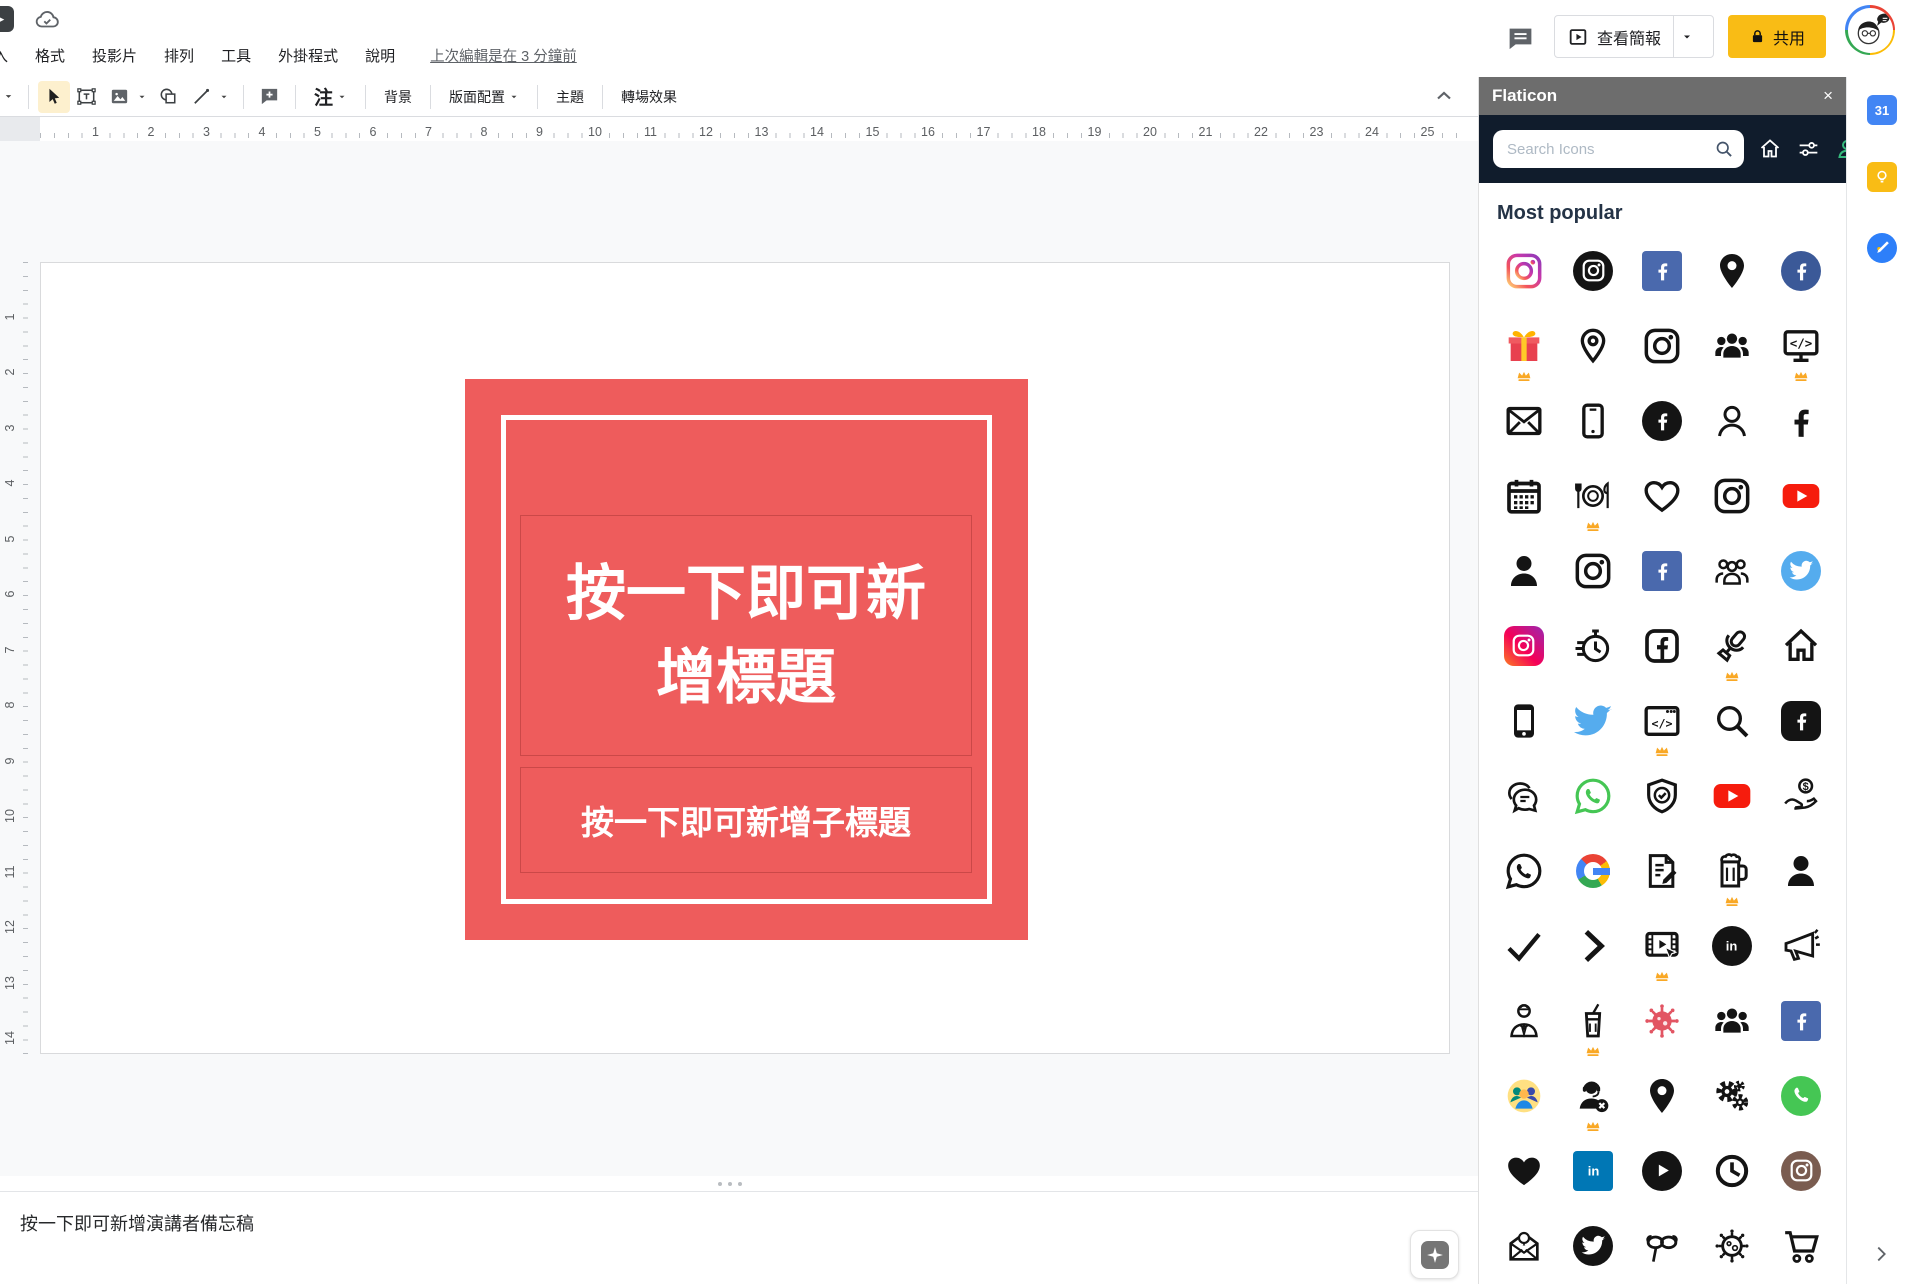 Image resolution: width=1917 pixels, height=1284 pixels. Describe the element at coordinates (1801, 570) in the screenshot. I see `twitter-circle-icon` at that location.